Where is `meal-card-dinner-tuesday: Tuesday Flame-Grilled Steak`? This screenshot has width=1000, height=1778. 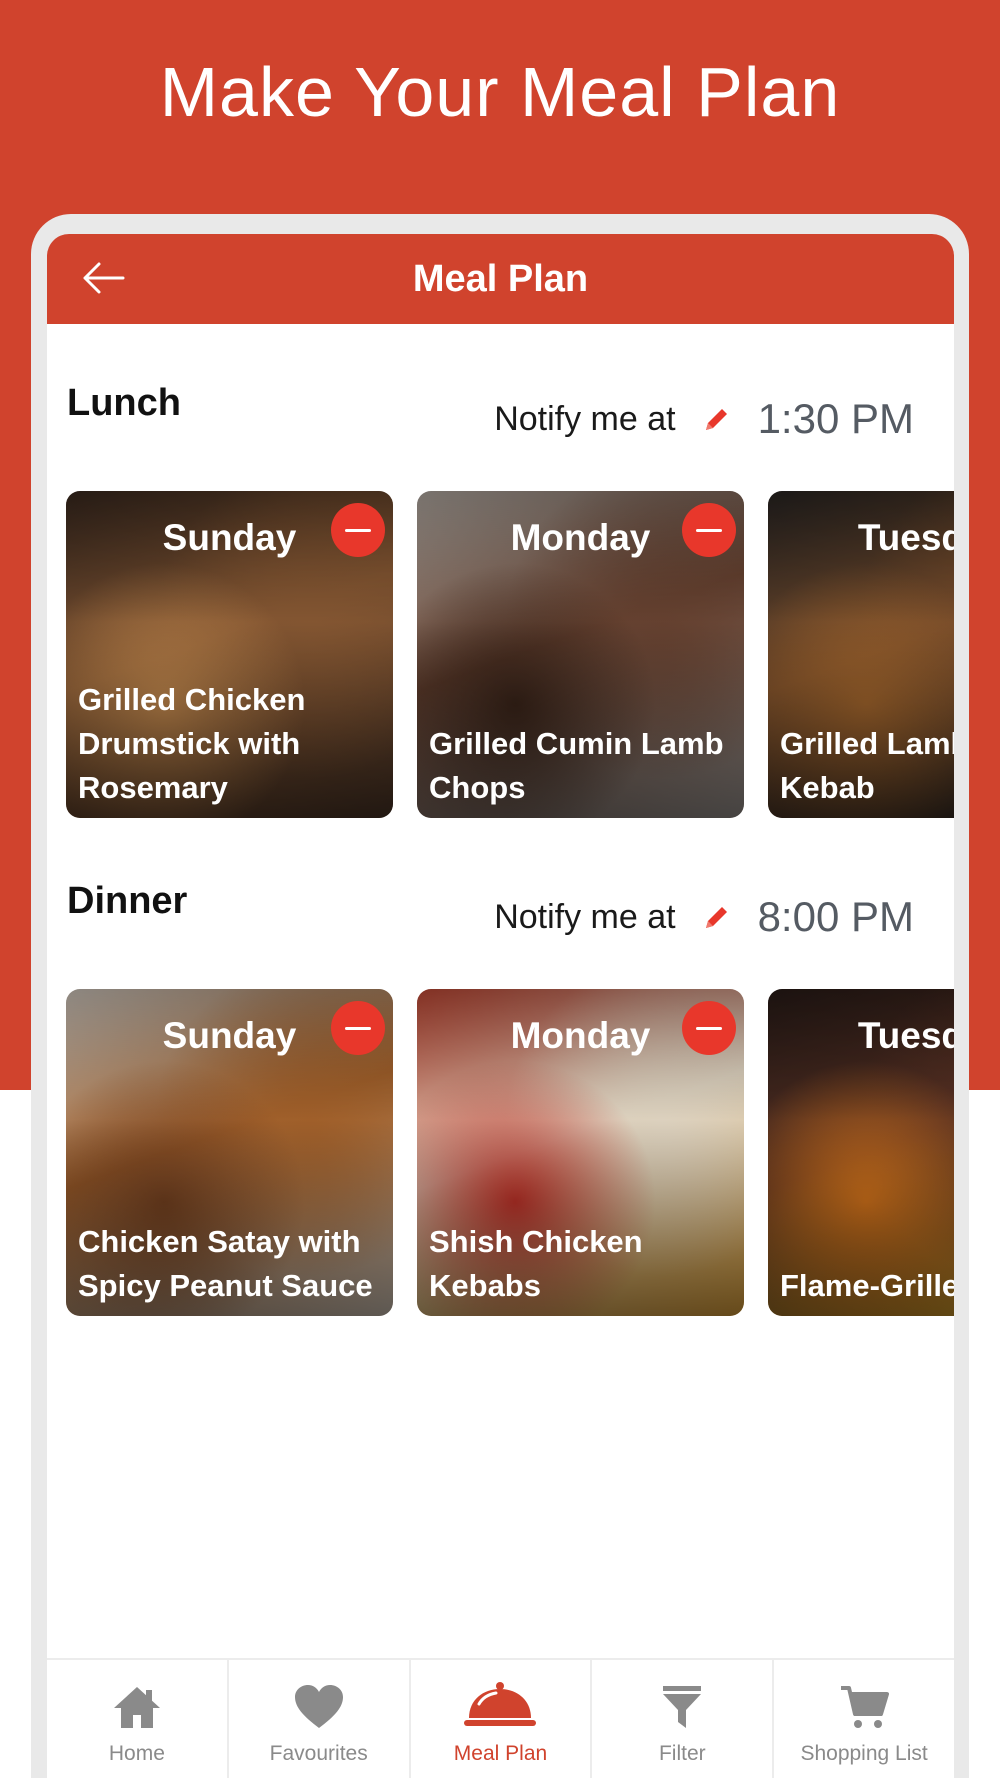
meal-card-dinner-tuesday: Tuesday Flame-Grilled Steak is located at coordinates (861, 1152).